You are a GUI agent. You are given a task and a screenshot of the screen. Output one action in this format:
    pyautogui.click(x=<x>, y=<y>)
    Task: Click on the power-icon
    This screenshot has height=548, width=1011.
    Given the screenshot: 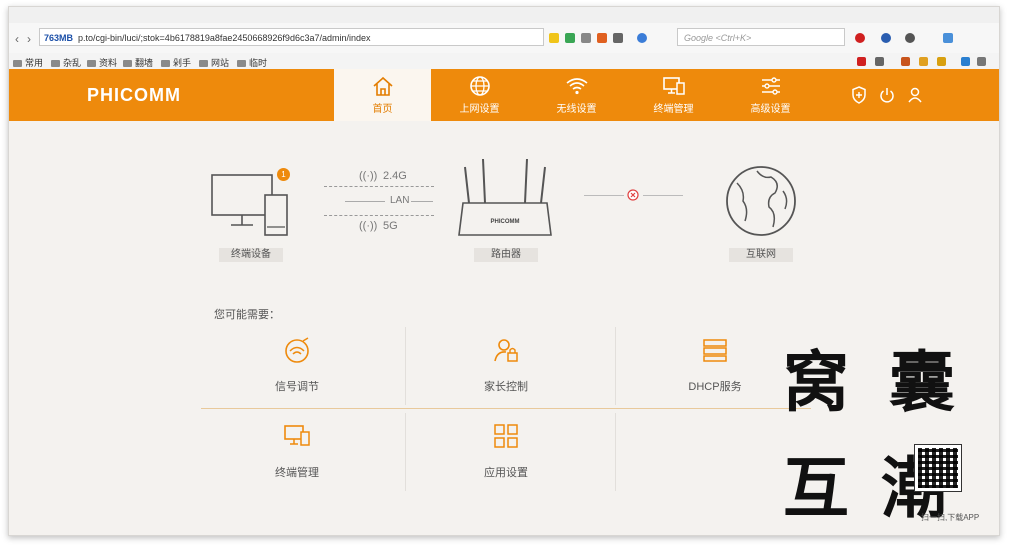 What is the action you would take?
    pyautogui.click(x=887, y=95)
    